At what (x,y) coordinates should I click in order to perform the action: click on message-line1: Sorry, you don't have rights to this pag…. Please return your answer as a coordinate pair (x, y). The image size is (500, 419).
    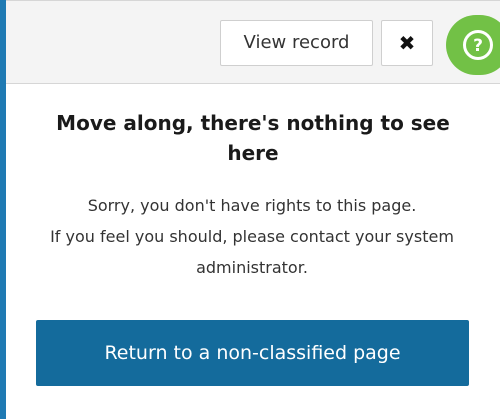
    Looking at the image, I should click on (252, 205).